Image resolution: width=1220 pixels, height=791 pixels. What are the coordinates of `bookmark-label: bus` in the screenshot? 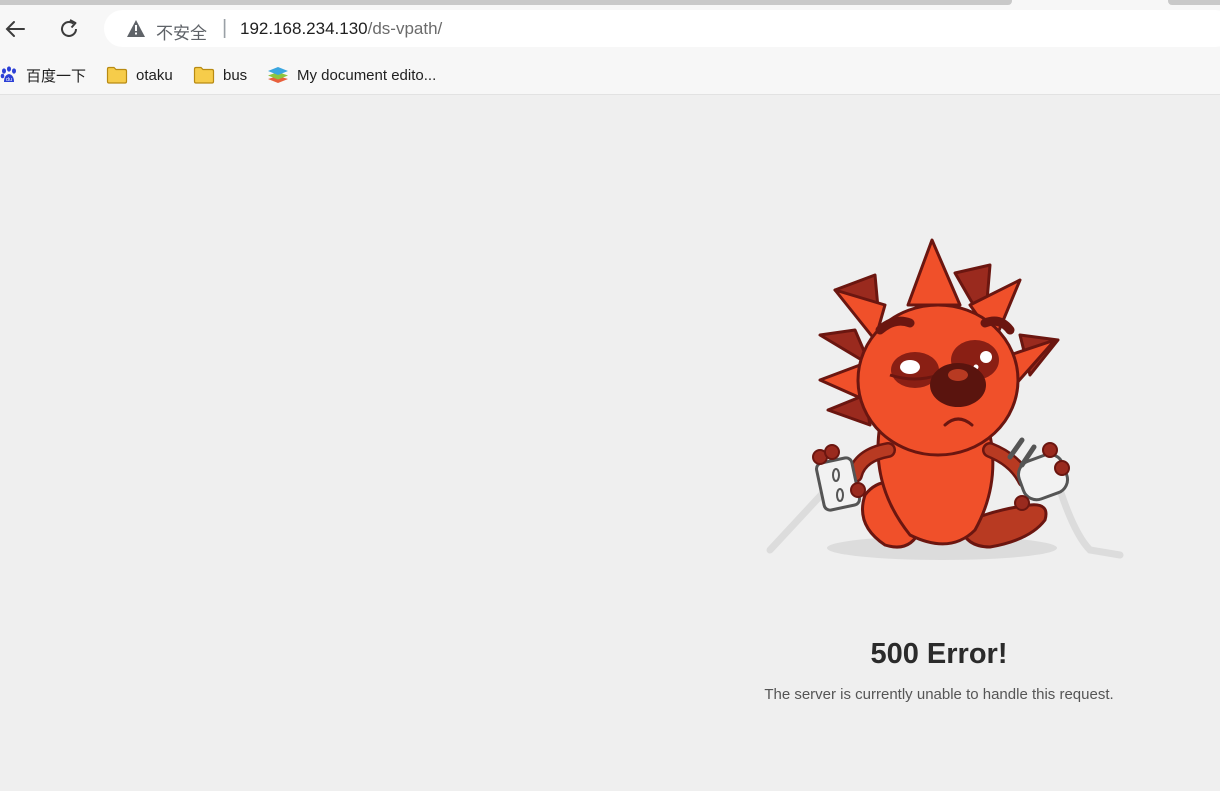 It's located at (235, 75).